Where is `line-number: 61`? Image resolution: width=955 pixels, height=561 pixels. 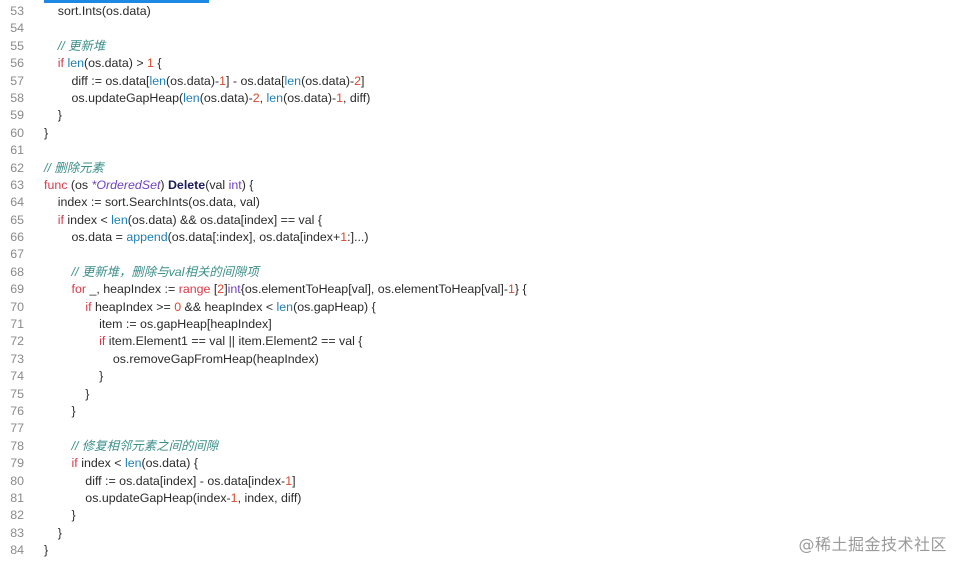
line-number: 61 is located at coordinates (17, 150).